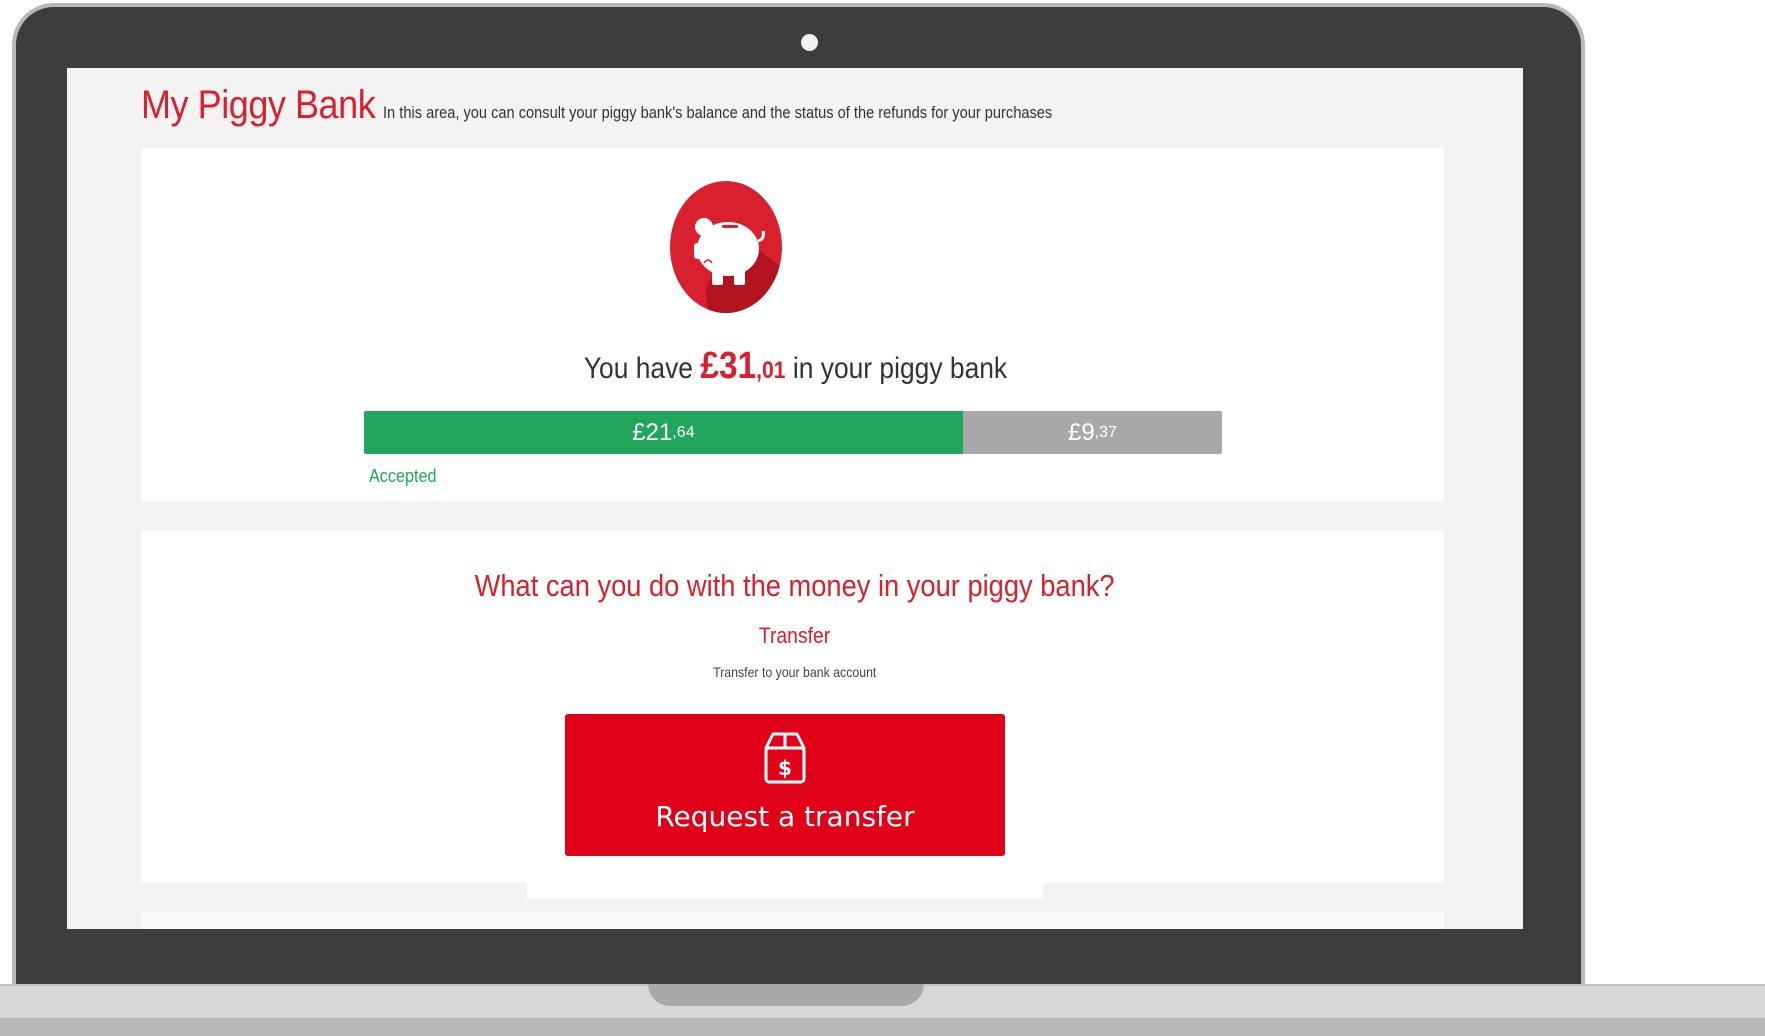  What do you see at coordinates (1074, 432) in the screenshot?
I see `pending-currency: £` at bounding box center [1074, 432].